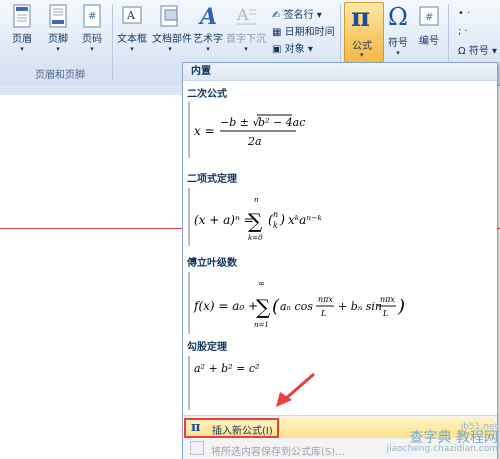 This screenshot has height=459, width=500. Describe the element at coordinates (132, 39) in the screenshot. I see `textbox-label: 文本框` at that location.